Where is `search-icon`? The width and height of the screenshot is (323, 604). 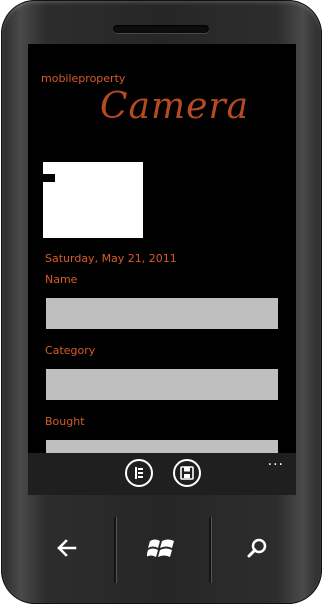
search-icon is located at coordinates (257, 548).